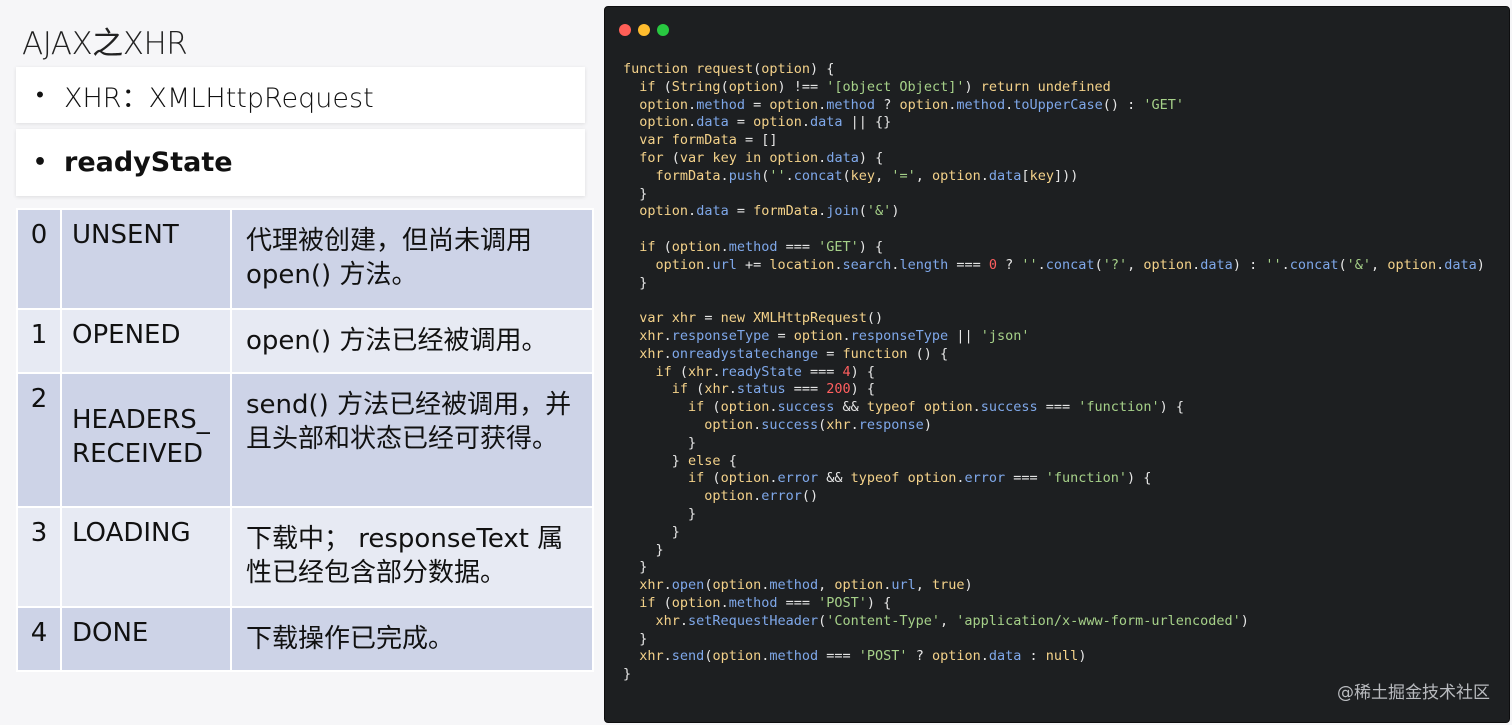 This screenshot has height=725, width=1512. What do you see at coordinates (818, 424) in the screenshot?
I see `code-line: option.success(xhr.response)` at bounding box center [818, 424].